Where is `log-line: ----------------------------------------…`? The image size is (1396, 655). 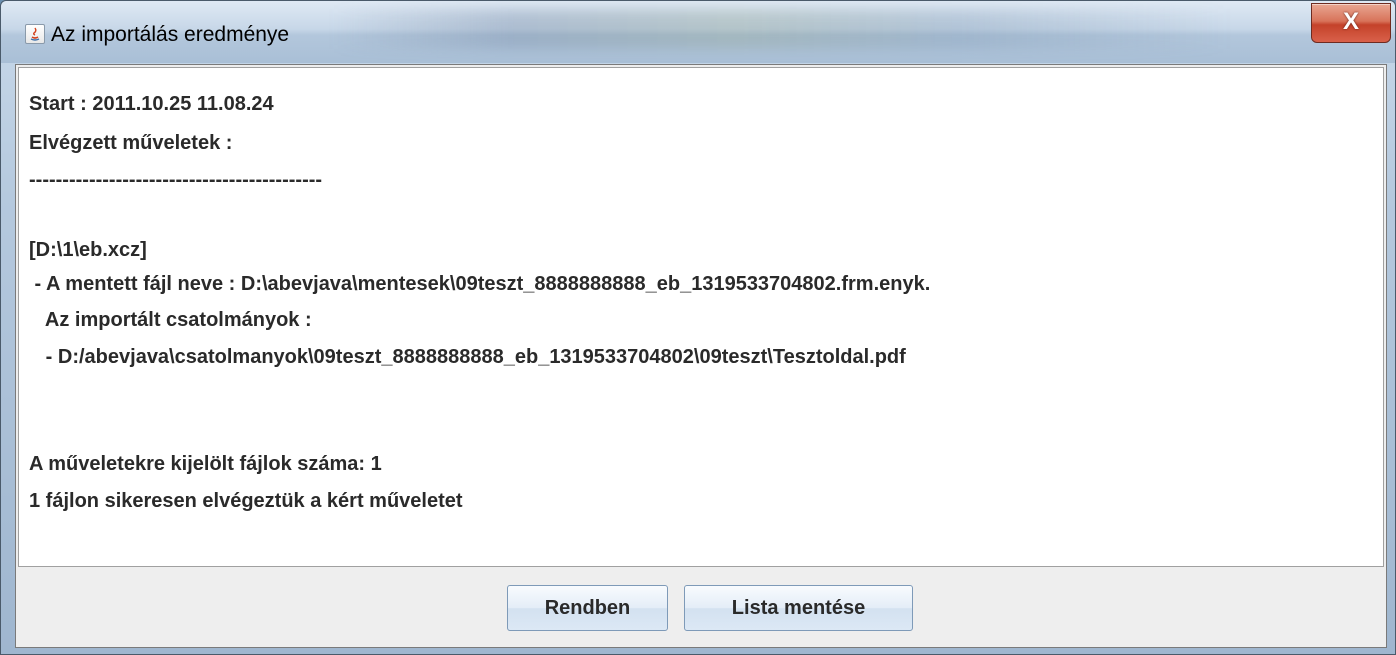
log-line: ----------------------------------------… is located at coordinates (176, 180).